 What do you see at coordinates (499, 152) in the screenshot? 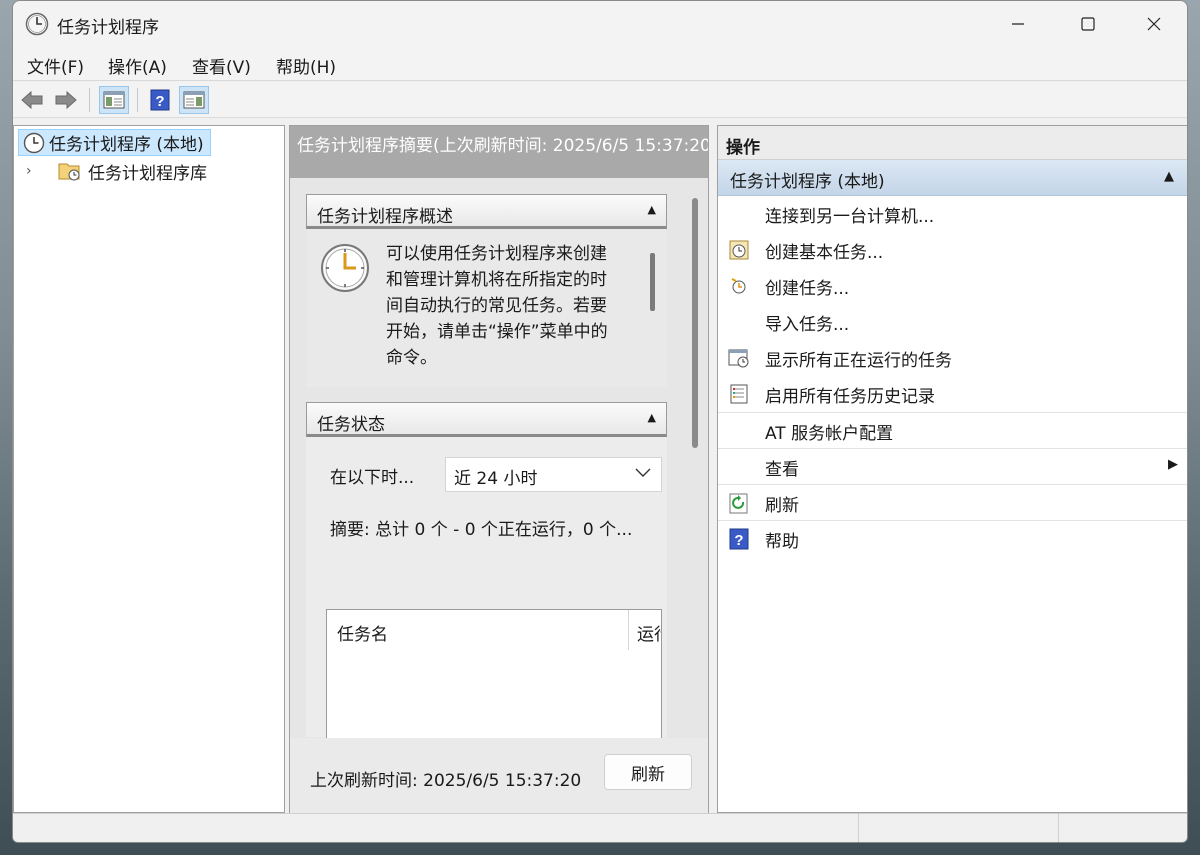
I see `summary-header: 任务计划程序摘要(上次刷新时间: 2025/6/5 15:37:20)` at bounding box center [499, 152].